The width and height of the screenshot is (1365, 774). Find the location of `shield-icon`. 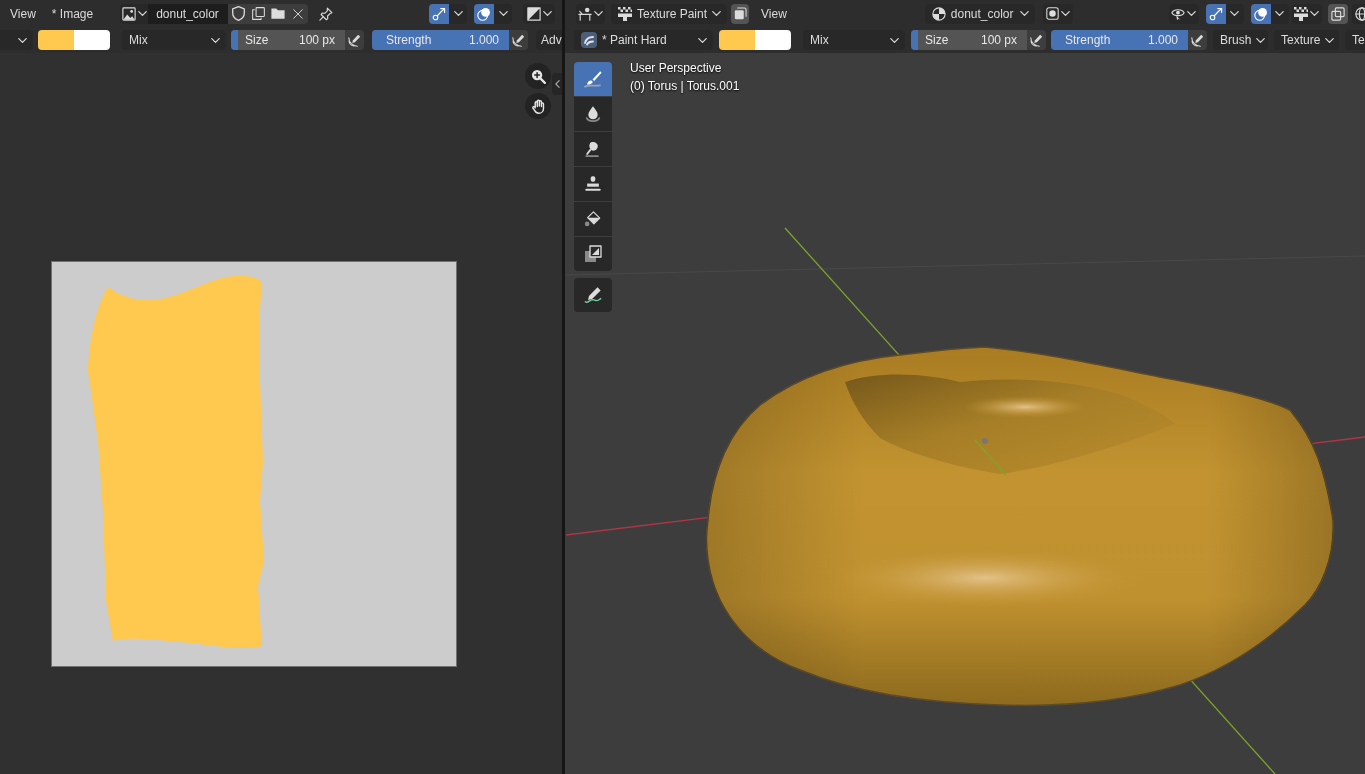

shield-icon is located at coordinates (238, 13).